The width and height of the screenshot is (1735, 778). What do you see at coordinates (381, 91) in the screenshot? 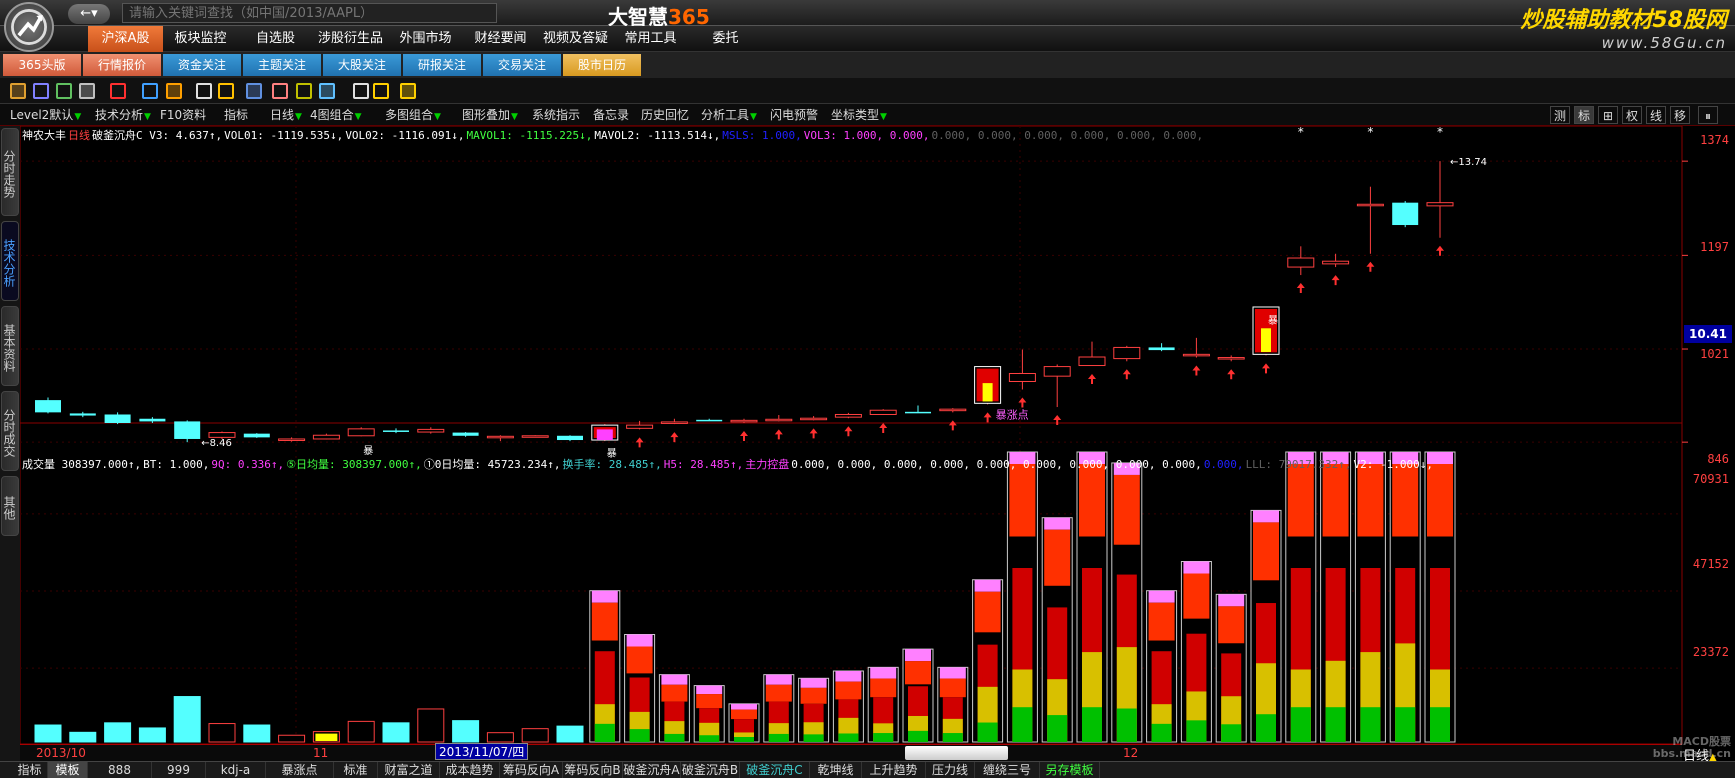
I see `info-icon` at bounding box center [381, 91].